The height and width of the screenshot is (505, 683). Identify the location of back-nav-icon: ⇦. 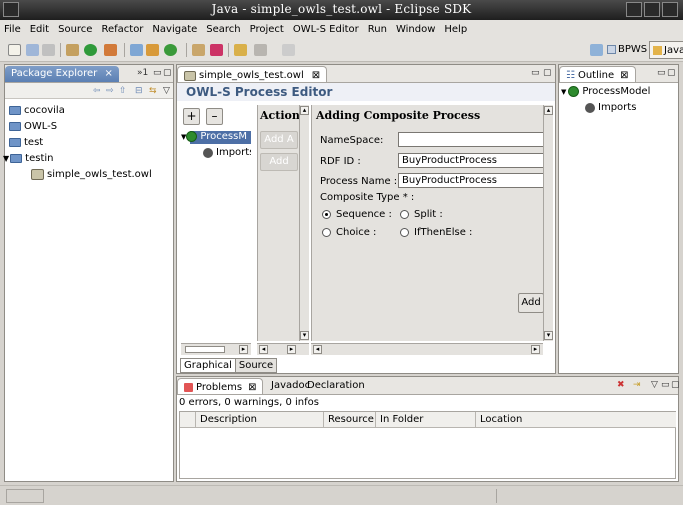
(97, 91).